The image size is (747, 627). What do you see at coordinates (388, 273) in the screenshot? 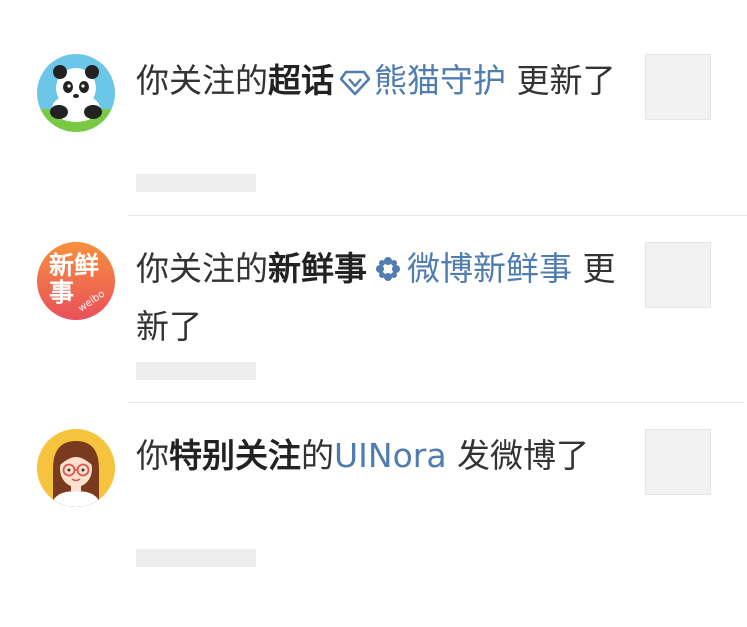
I see `flower-icon` at bounding box center [388, 273].